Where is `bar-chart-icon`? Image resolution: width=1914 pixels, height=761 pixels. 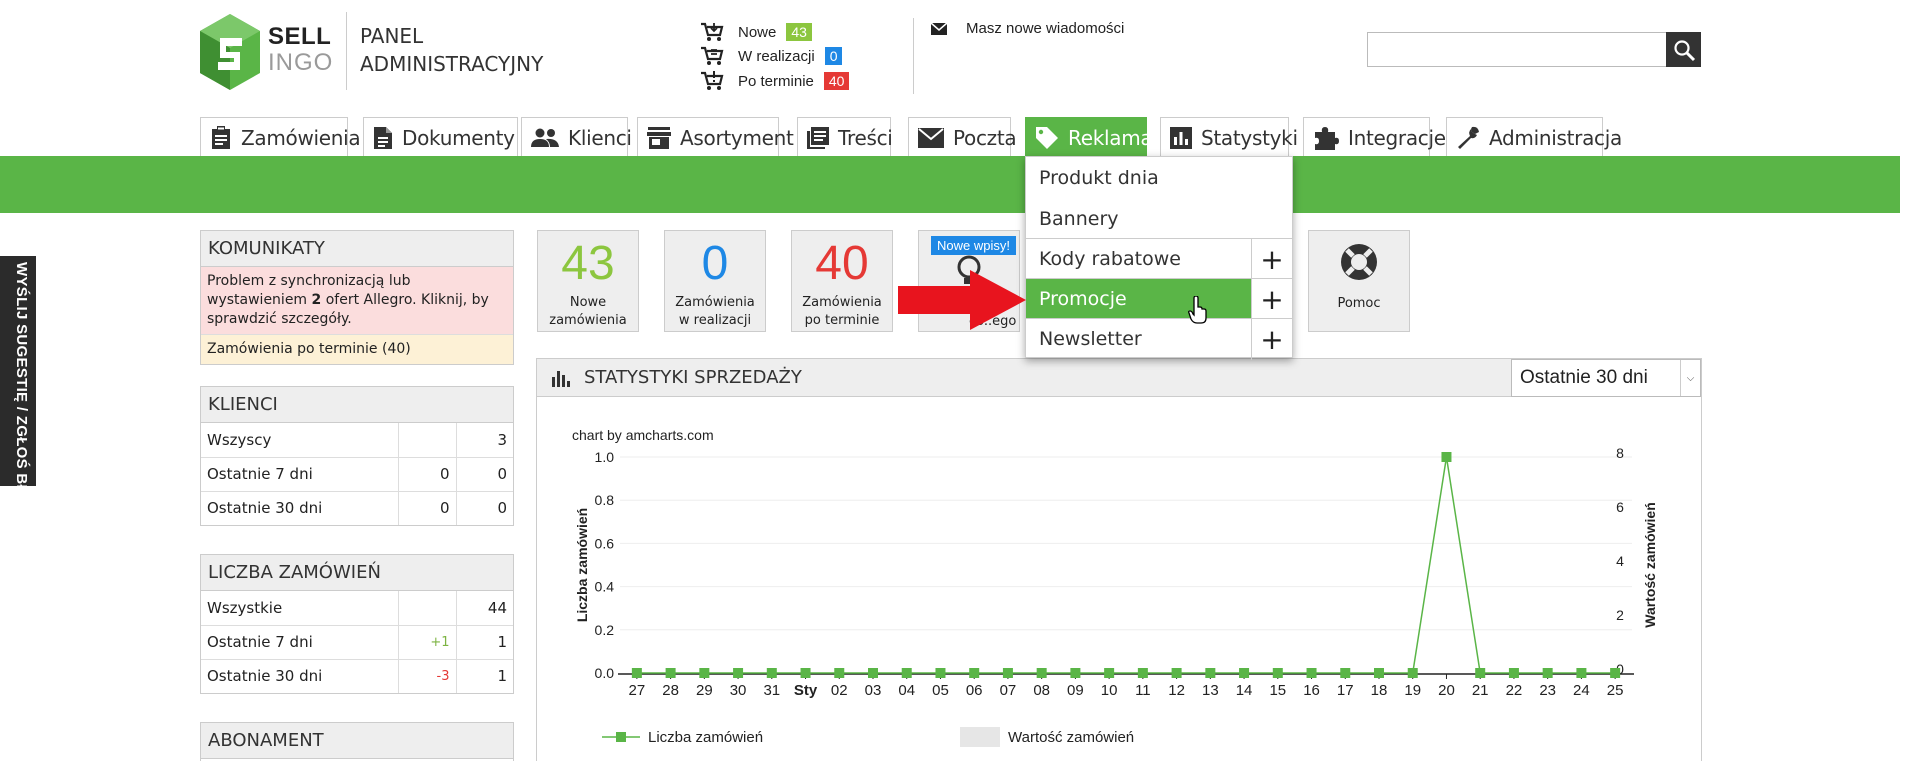 bar-chart-icon is located at coordinates (1181, 137).